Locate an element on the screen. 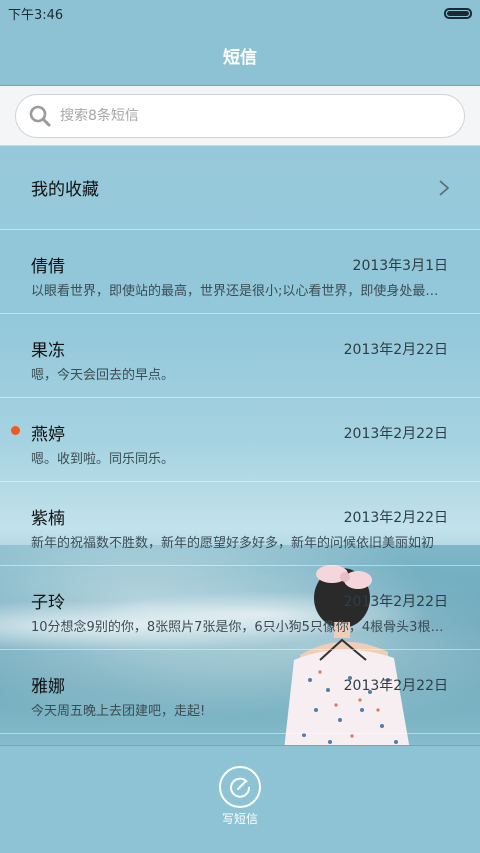 The width and height of the screenshot is (480, 853). compose-icon is located at coordinates (240, 787).